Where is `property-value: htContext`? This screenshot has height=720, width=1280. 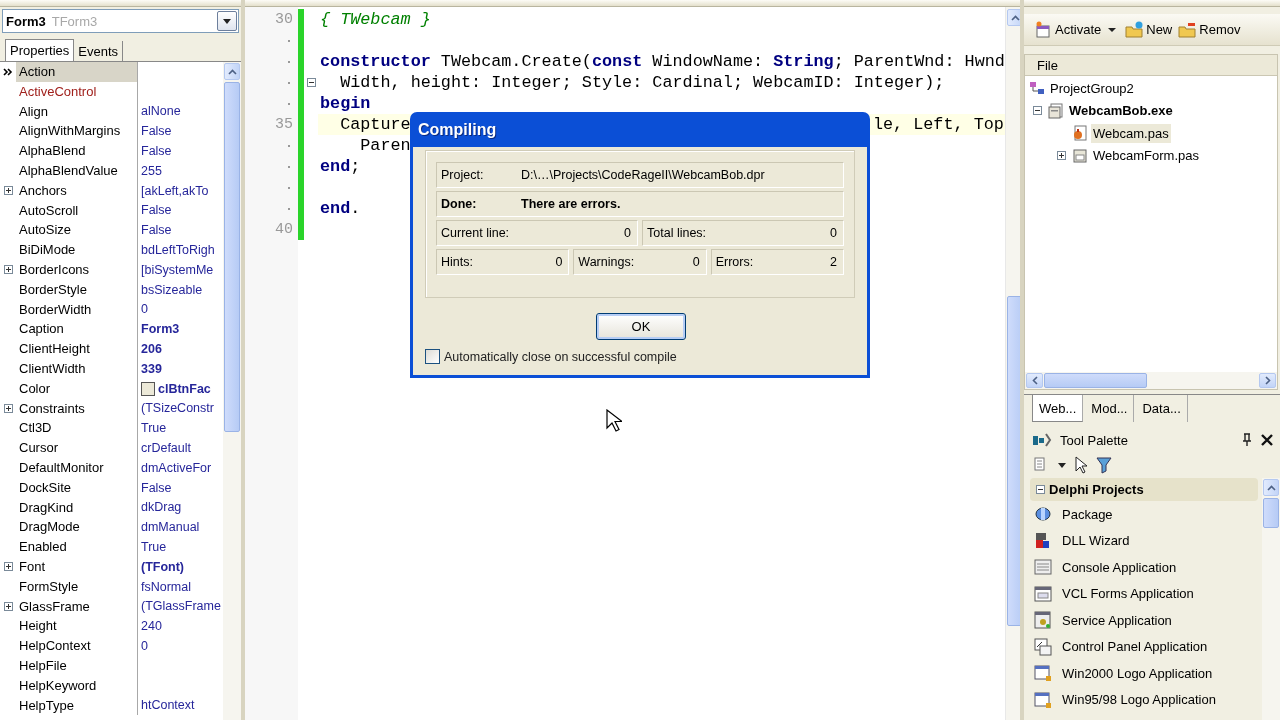 property-value: htContext is located at coordinates (168, 705).